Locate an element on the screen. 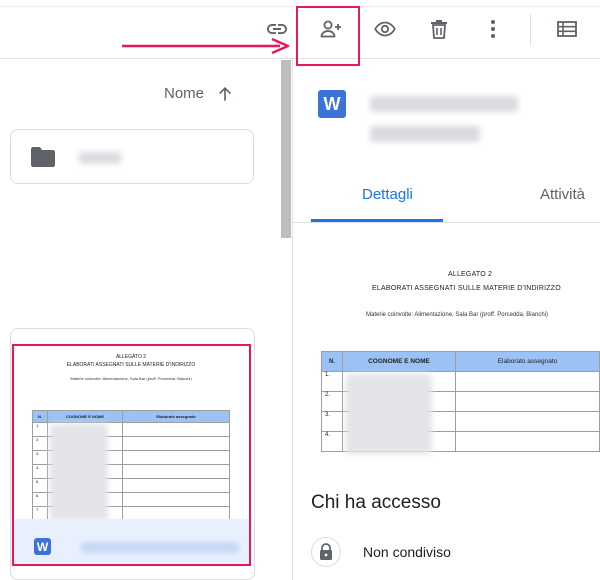  sort-by-name-label: Nome is located at coordinates (184, 93).